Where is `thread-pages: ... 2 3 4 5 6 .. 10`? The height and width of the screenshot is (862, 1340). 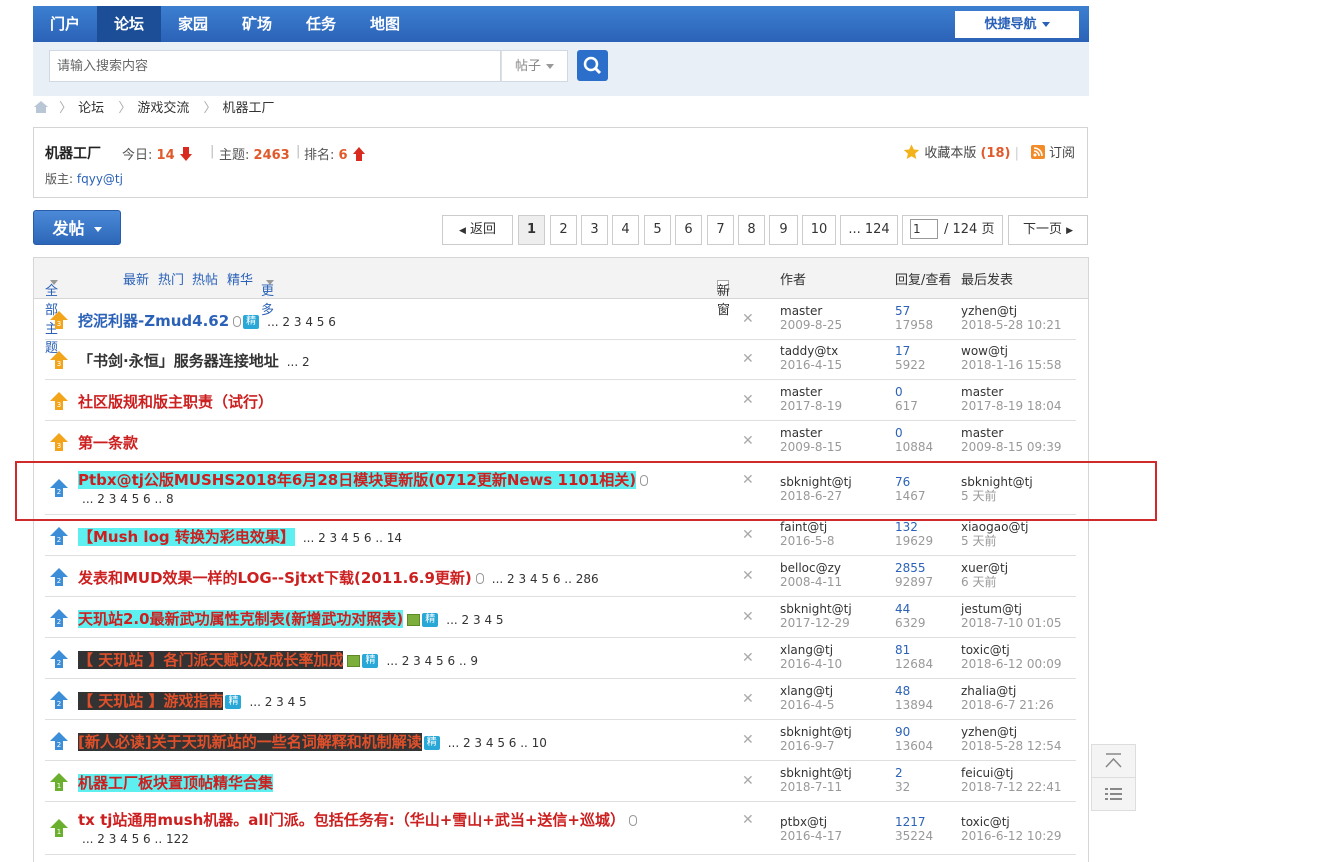 thread-pages: ... 2 3 4 5 6 .. 10 is located at coordinates (497, 743).